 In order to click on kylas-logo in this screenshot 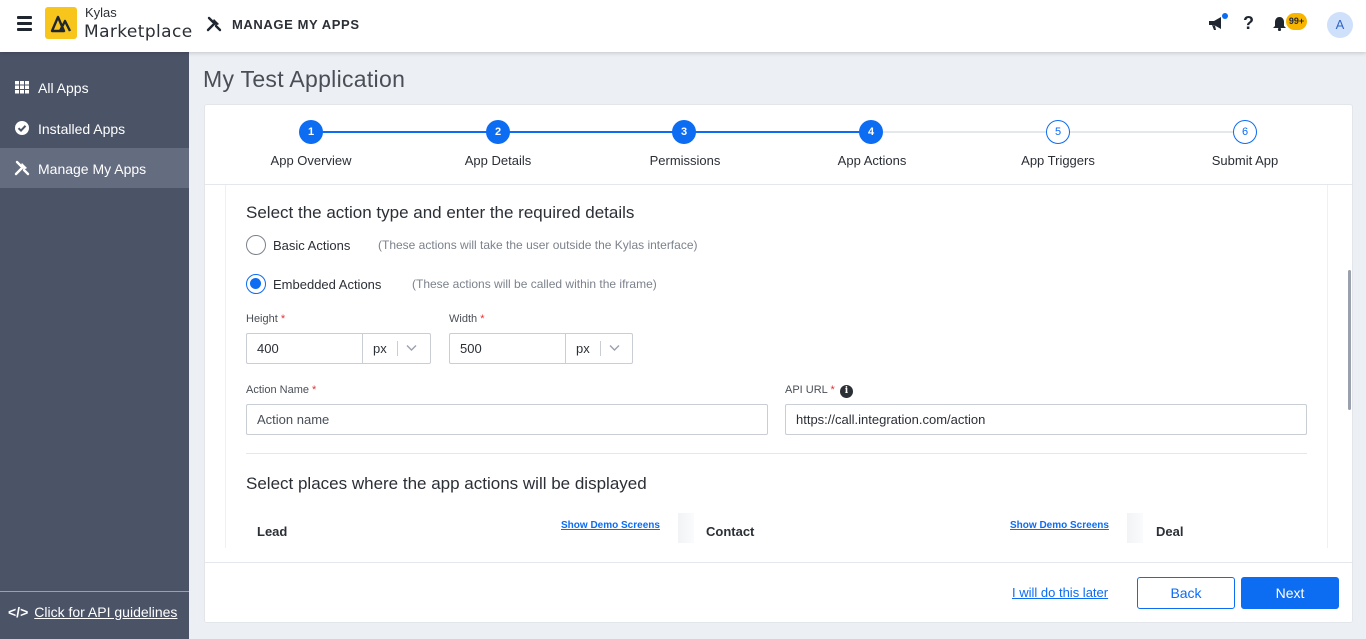, I will do `click(61, 23)`.